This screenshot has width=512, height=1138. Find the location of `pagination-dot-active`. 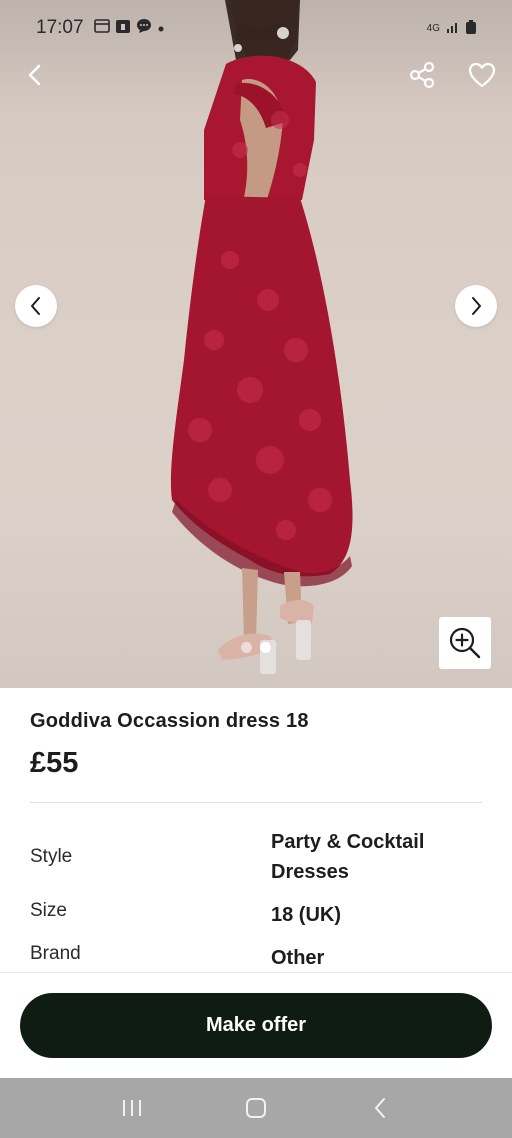

pagination-dot-active is located at coordinates (265, 647).